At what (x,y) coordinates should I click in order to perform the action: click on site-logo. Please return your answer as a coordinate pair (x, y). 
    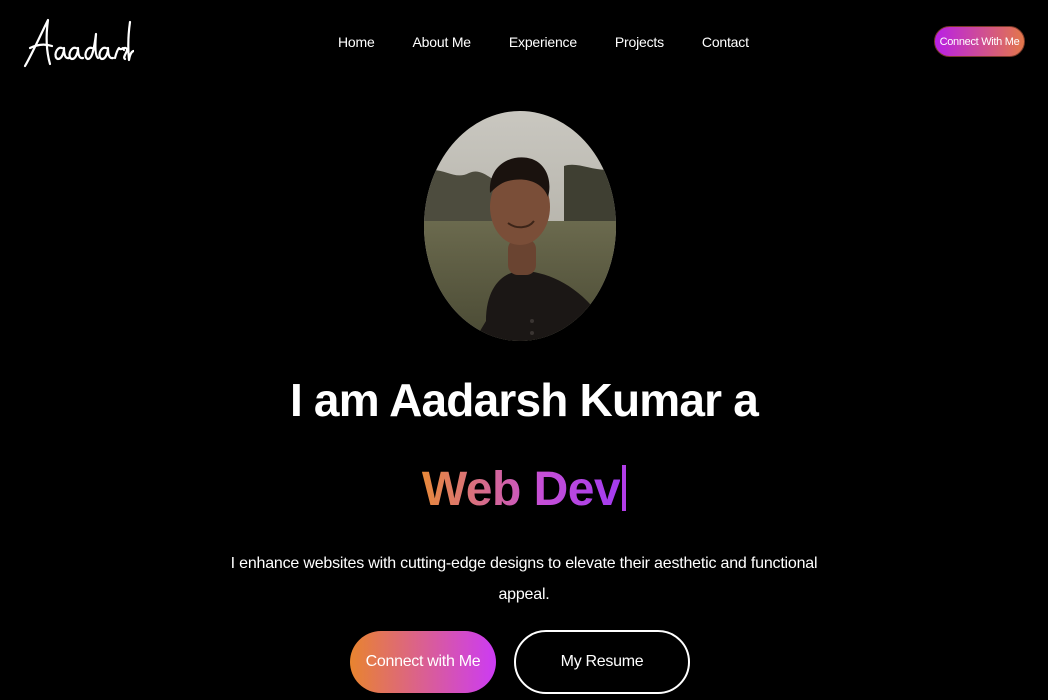
    Looking at the image, I should click on (78, 42).